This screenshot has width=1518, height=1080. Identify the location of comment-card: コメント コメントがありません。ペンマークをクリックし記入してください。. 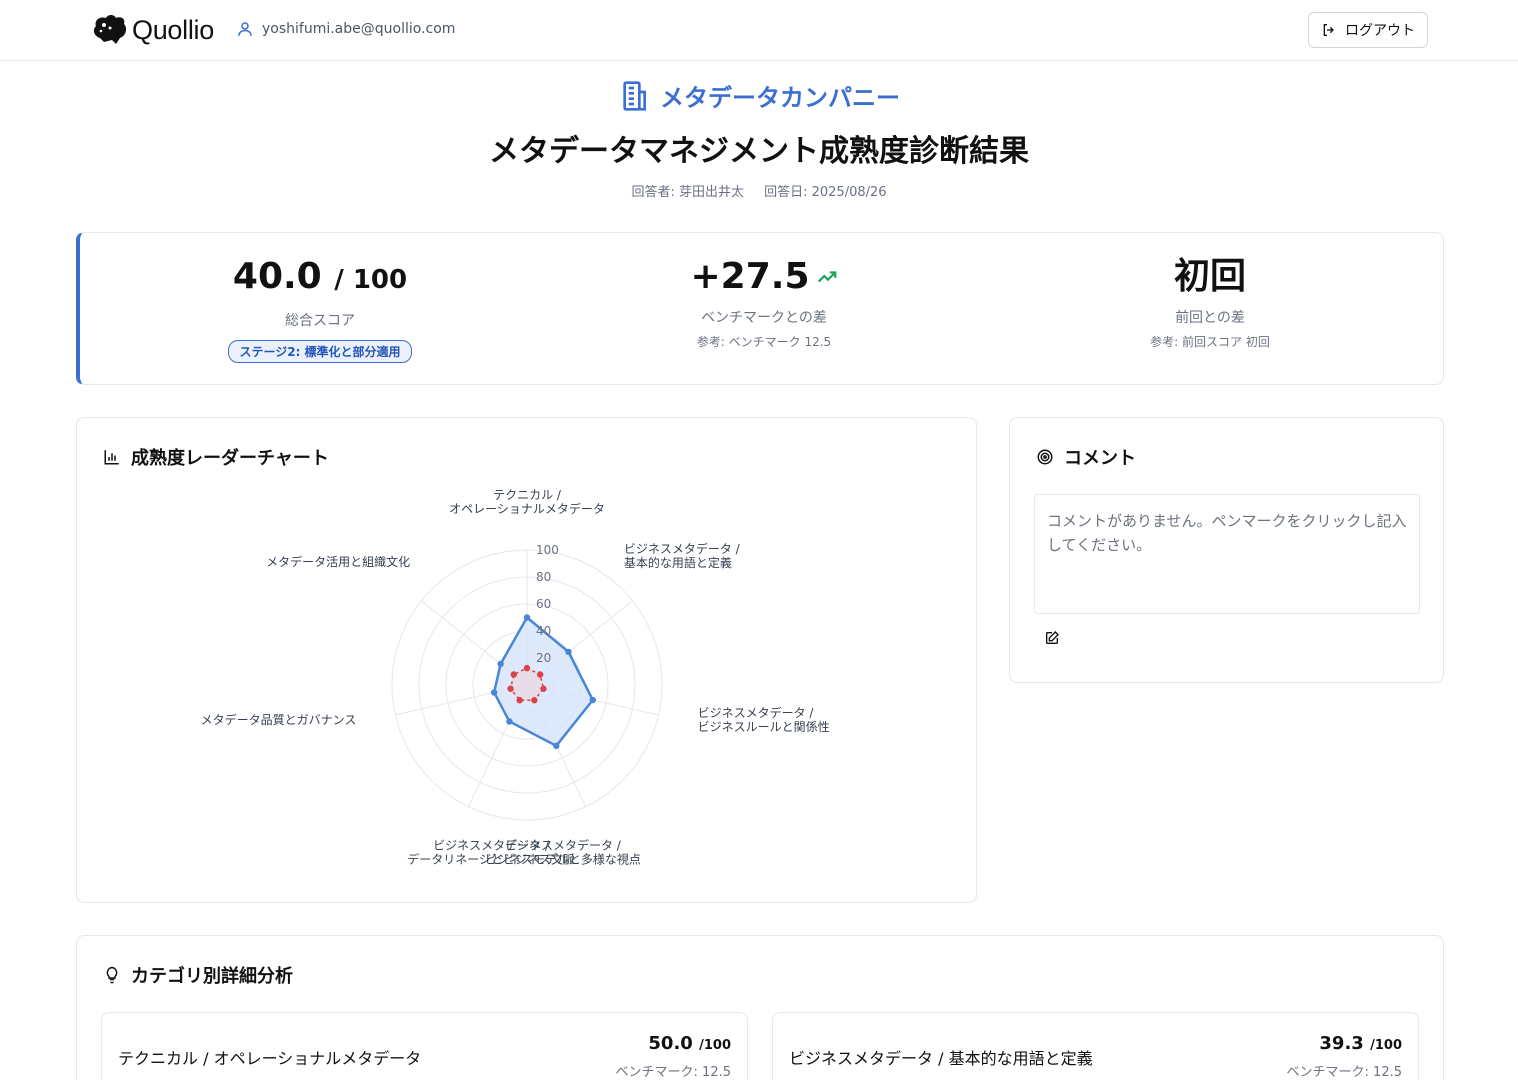
(1226, 550).